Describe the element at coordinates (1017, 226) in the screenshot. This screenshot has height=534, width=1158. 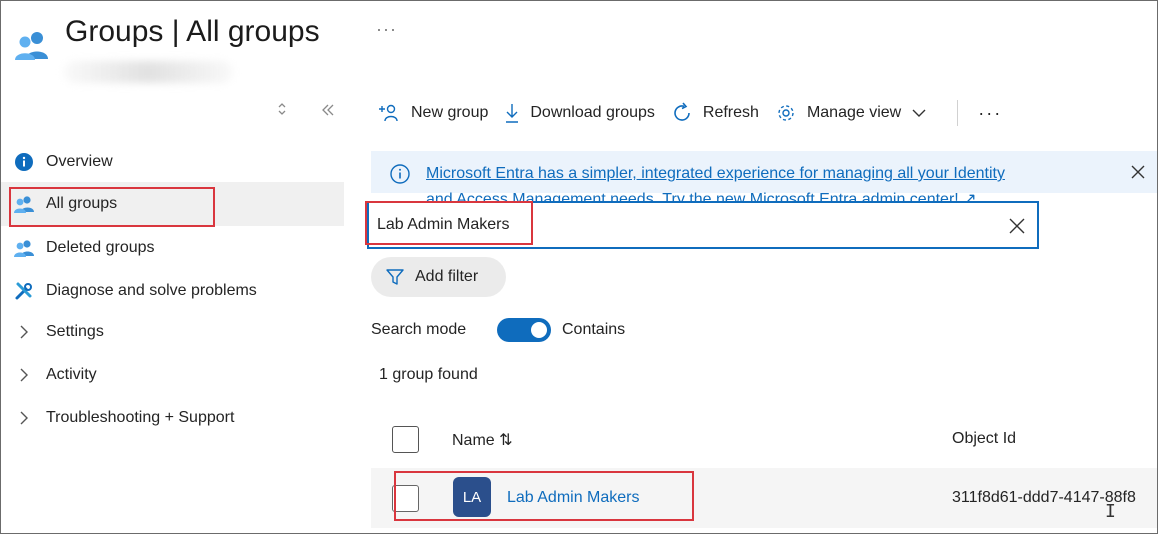
I see `clear-search-icon` at that location.